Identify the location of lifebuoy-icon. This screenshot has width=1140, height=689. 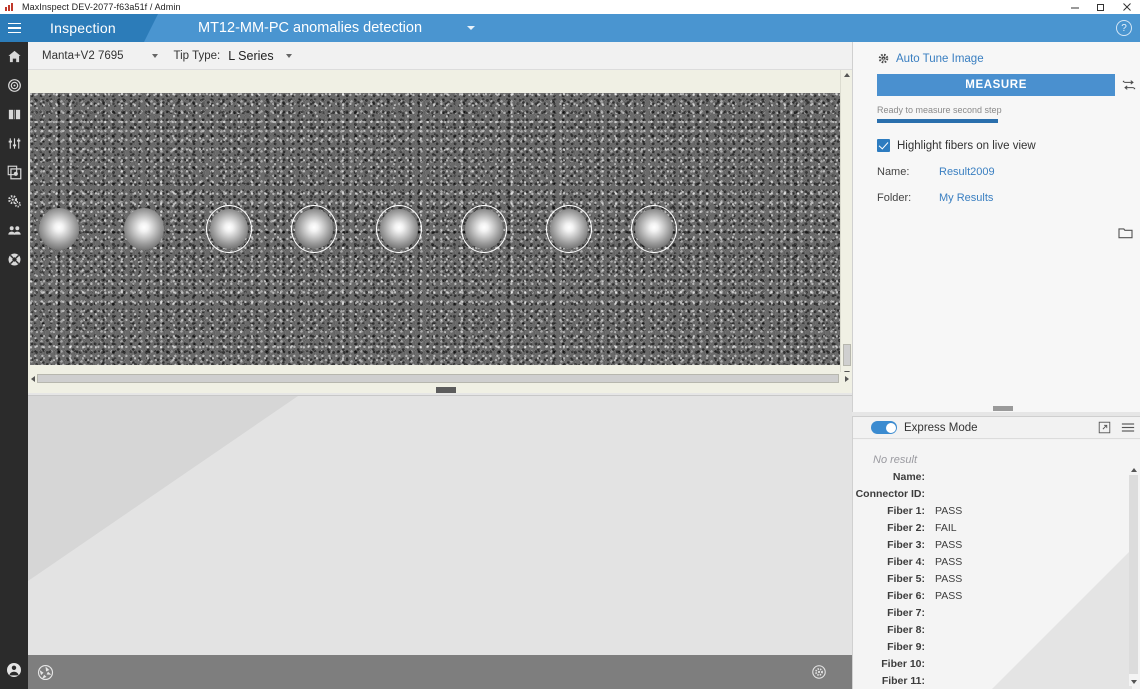
(14, 259).